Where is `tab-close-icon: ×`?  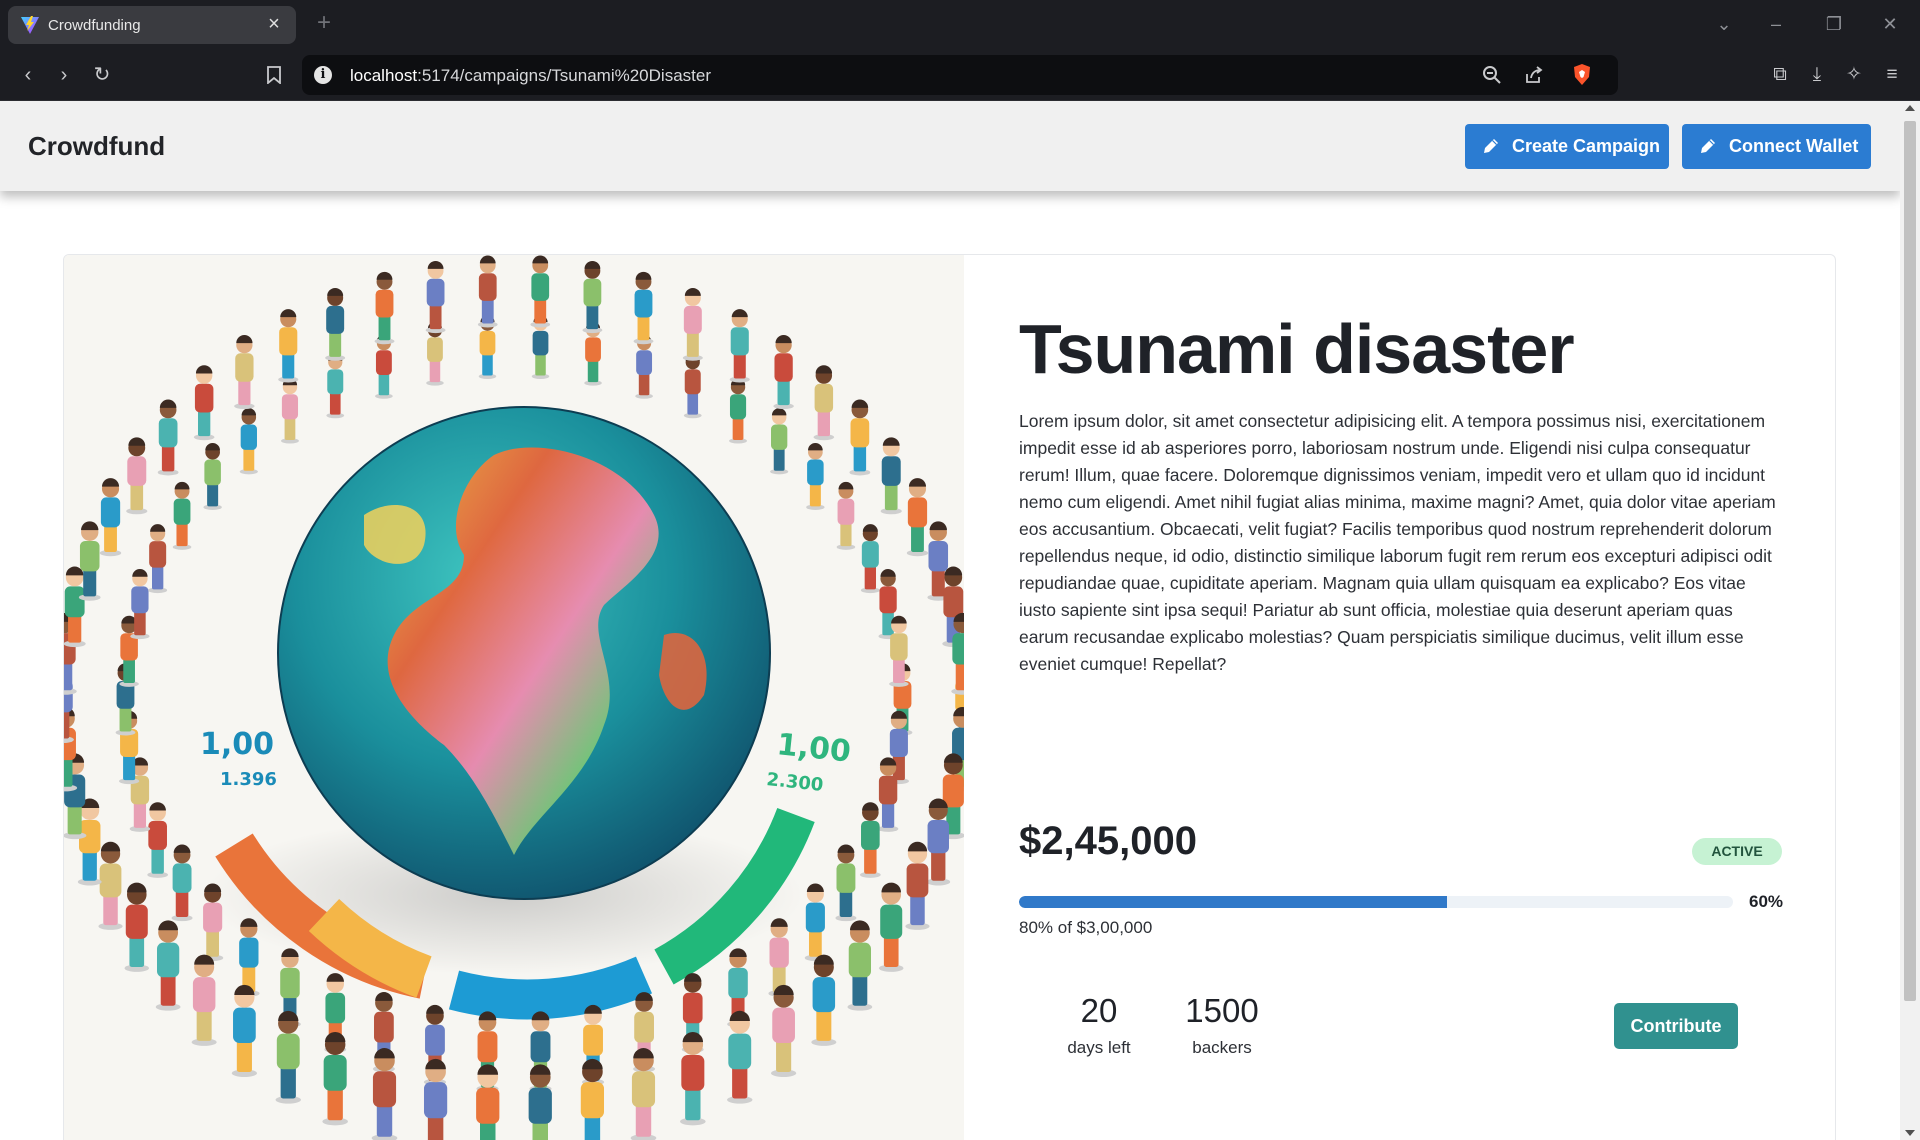 tab-close-icon: × is located at coordinates (274, 24).